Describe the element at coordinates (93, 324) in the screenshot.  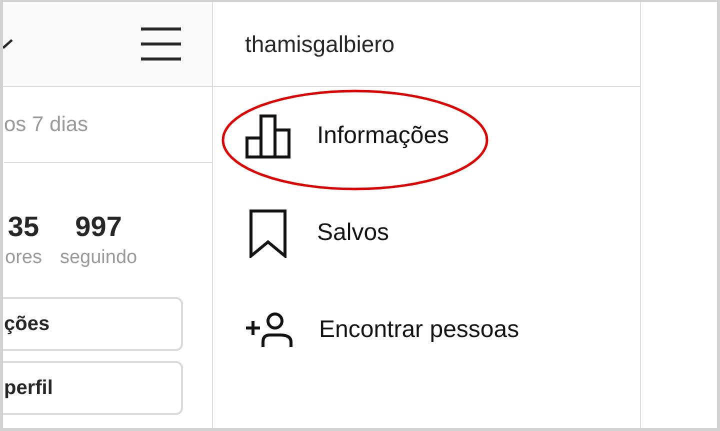
I see `profile-button: ções` at that location.